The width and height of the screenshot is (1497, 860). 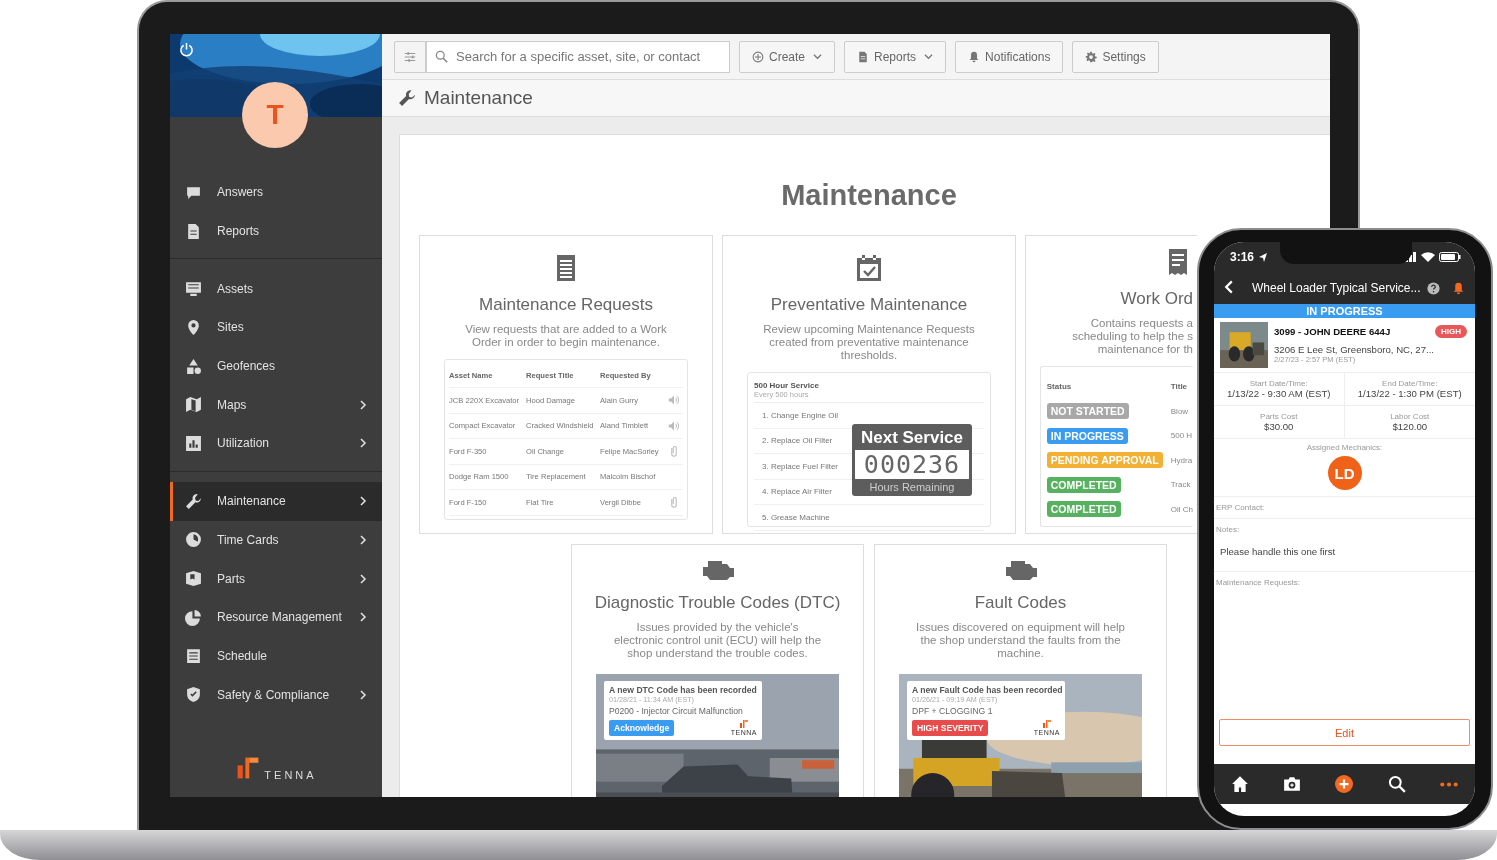 What do you see at coordinates (193, 579) in the screenshot?
I see `box-icon` at bounding box center [193, 579].